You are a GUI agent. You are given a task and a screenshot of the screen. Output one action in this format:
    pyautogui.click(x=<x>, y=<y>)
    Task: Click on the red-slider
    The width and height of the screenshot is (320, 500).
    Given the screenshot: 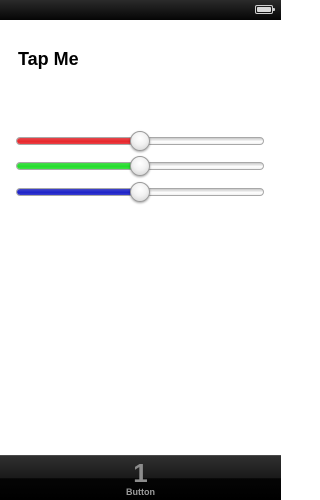 What is the action you would take?
    pyautogui.click(x=140, y=141)
    